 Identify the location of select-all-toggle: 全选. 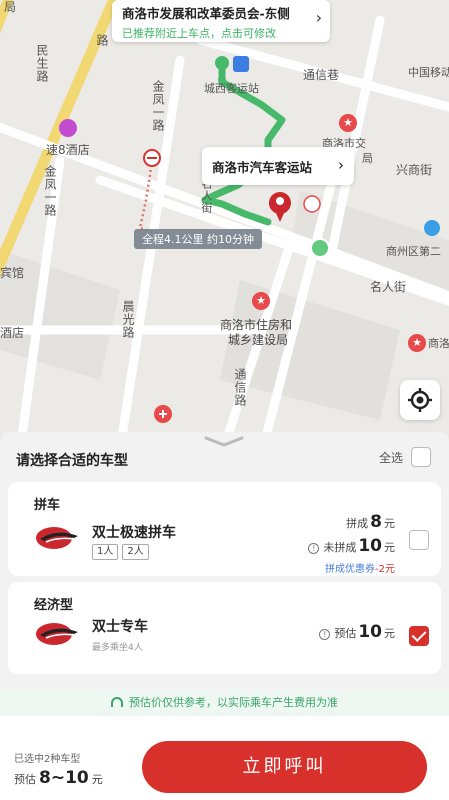
(405, 457).